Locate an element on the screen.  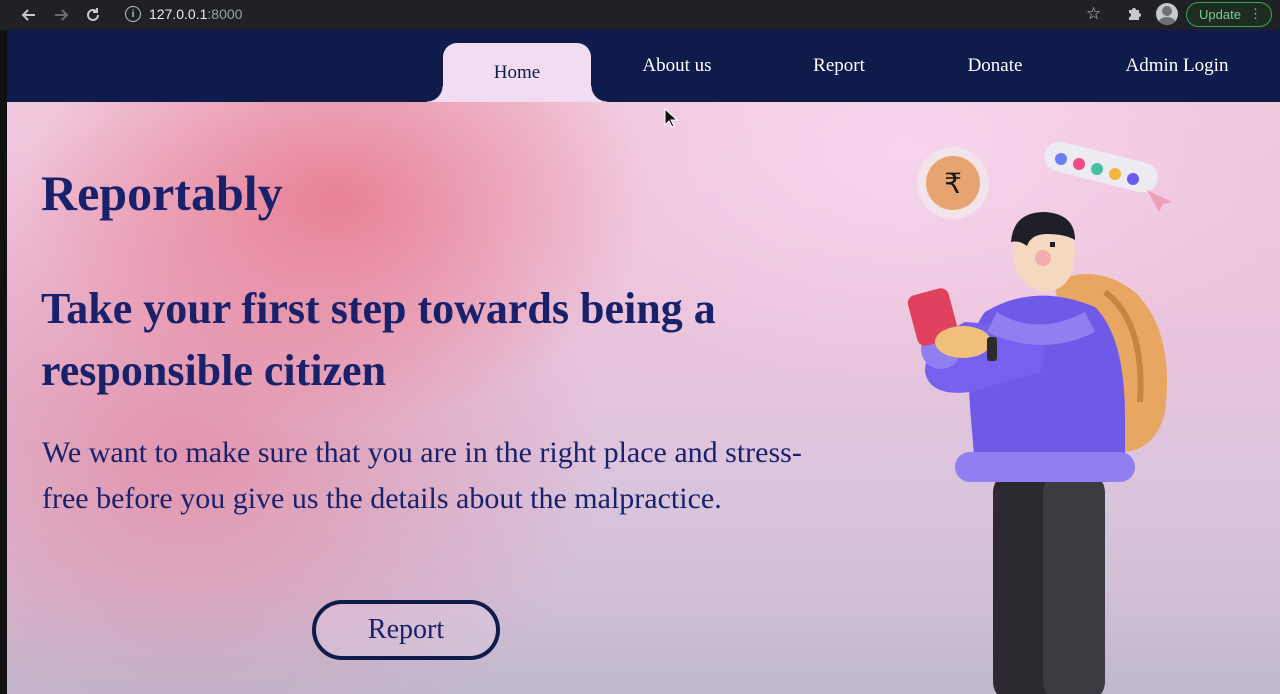
nav-about-us: About us is located at coordinates (677, 66).